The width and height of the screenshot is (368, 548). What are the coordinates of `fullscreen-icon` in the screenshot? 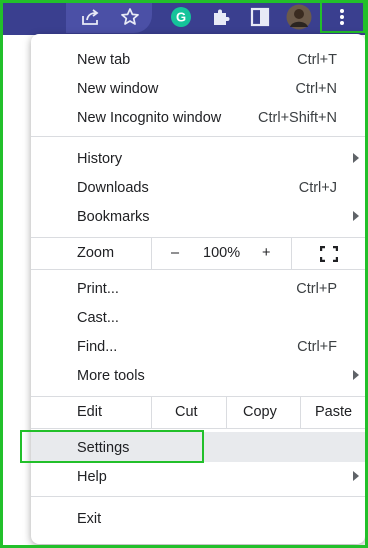 It's located at (329, 254).